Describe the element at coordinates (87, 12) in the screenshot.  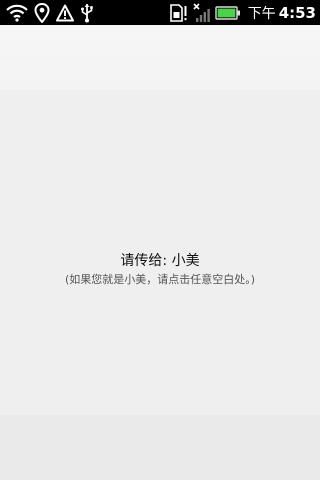
I see `usb-icon` at that location.